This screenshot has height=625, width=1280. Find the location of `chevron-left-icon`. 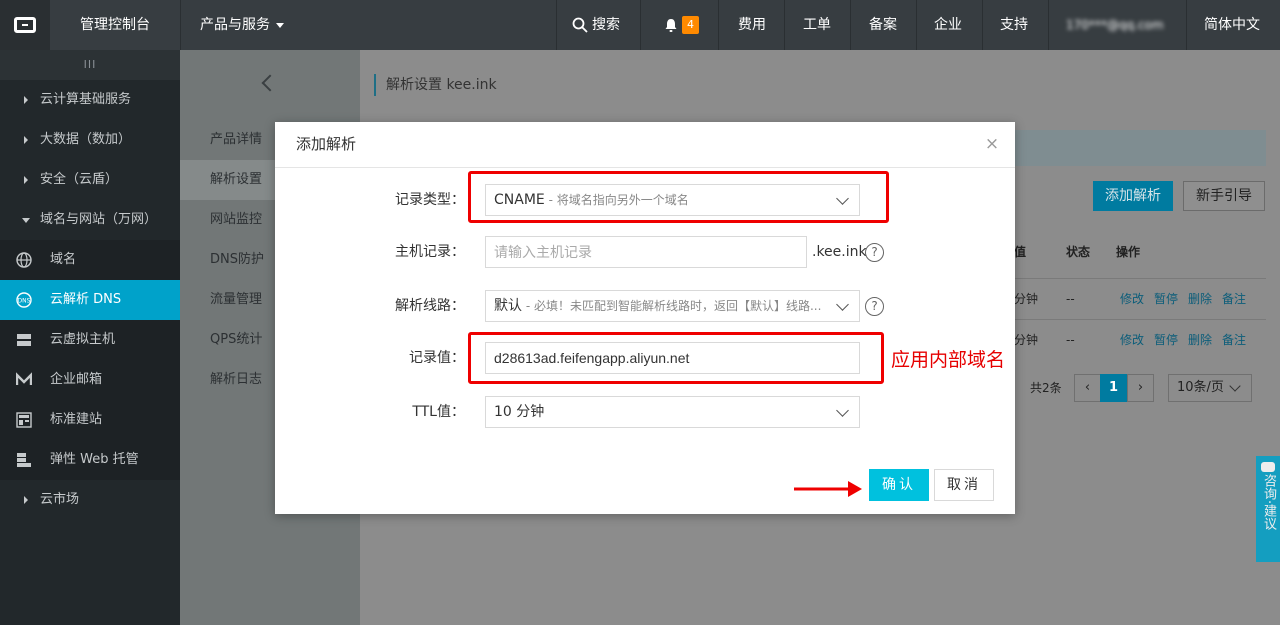

chevron-left-icon is located at coordinates (270, 83).